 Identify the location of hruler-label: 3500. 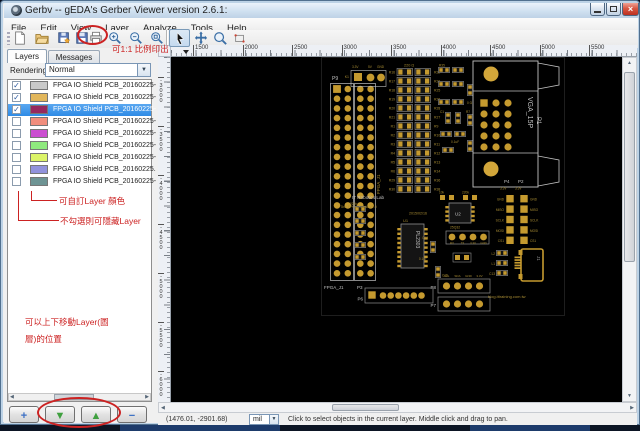
(398, 50).